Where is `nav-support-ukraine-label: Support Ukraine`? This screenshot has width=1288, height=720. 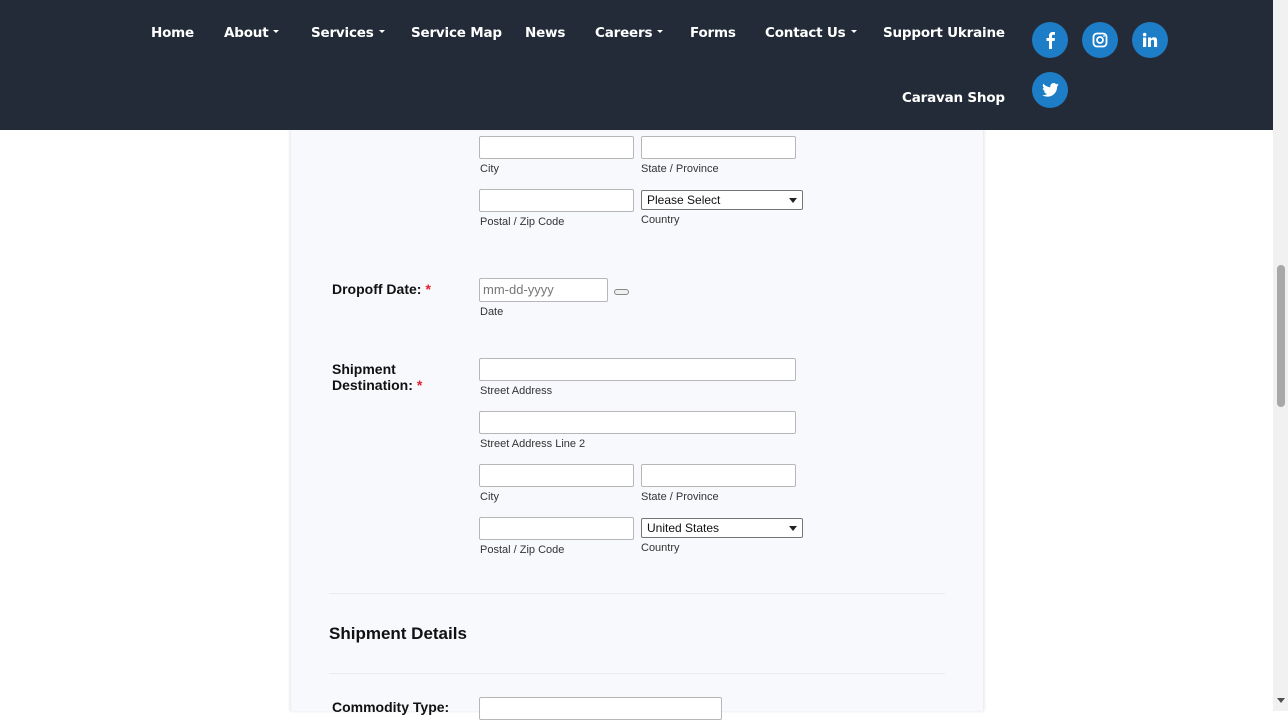
nav-support-ukraine-label: Support Ukraine is located at coordinates (944, 33).